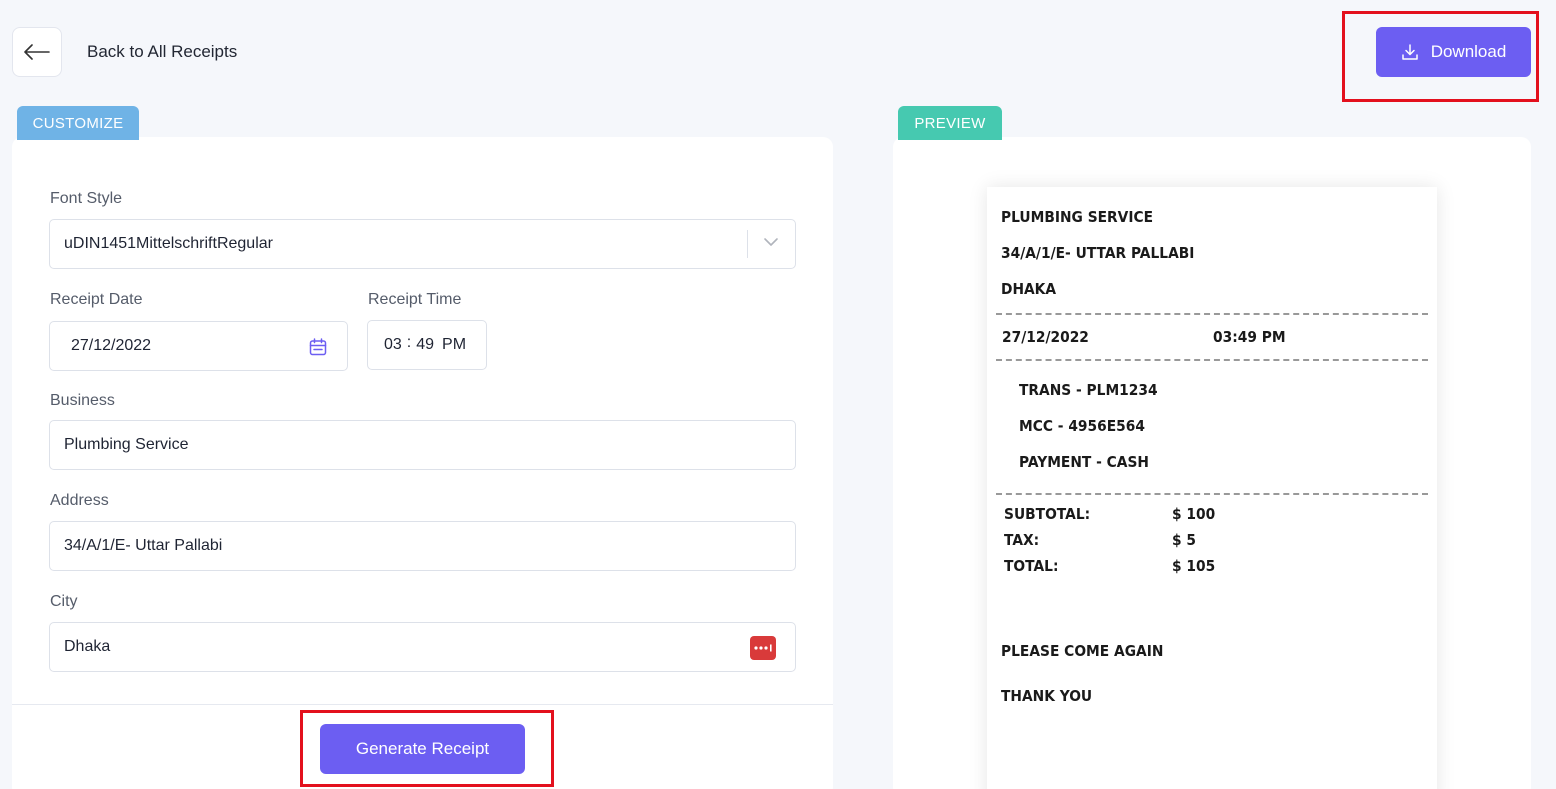 This screenshot has width=1556, height=789. What do you see at coordinates (64, 601) in the screenshot?
I see `city-label: City` at bounding box center [64, 601].